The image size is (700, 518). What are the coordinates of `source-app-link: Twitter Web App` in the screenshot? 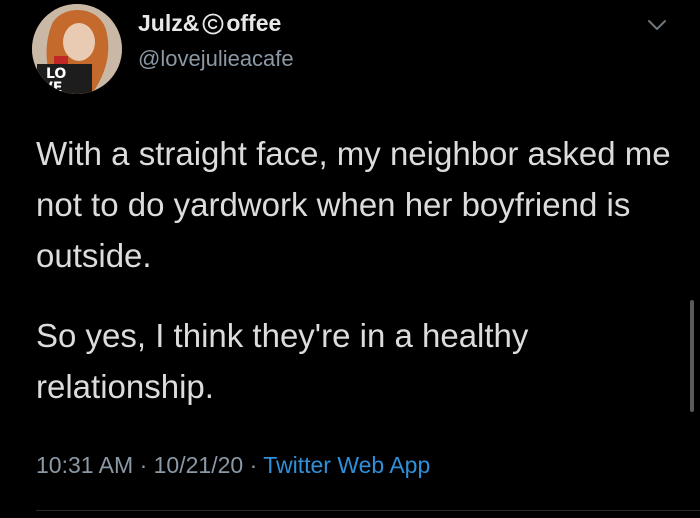 It's located at (346, 465).